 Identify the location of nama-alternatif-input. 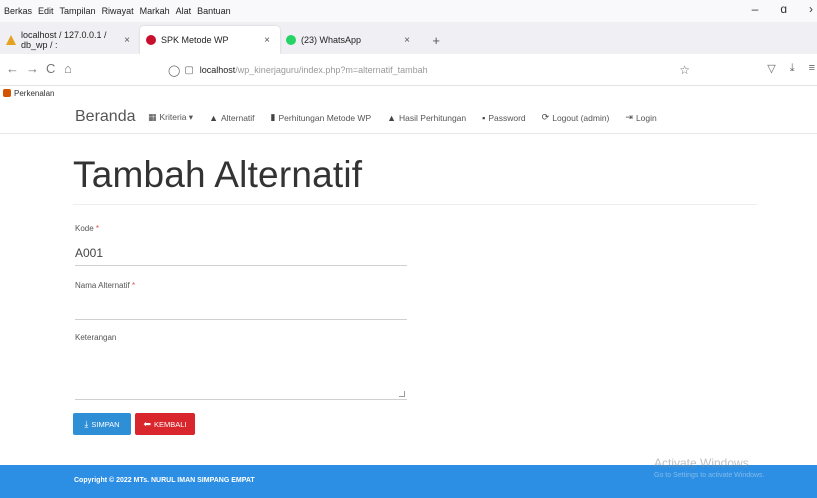
(241, 311).